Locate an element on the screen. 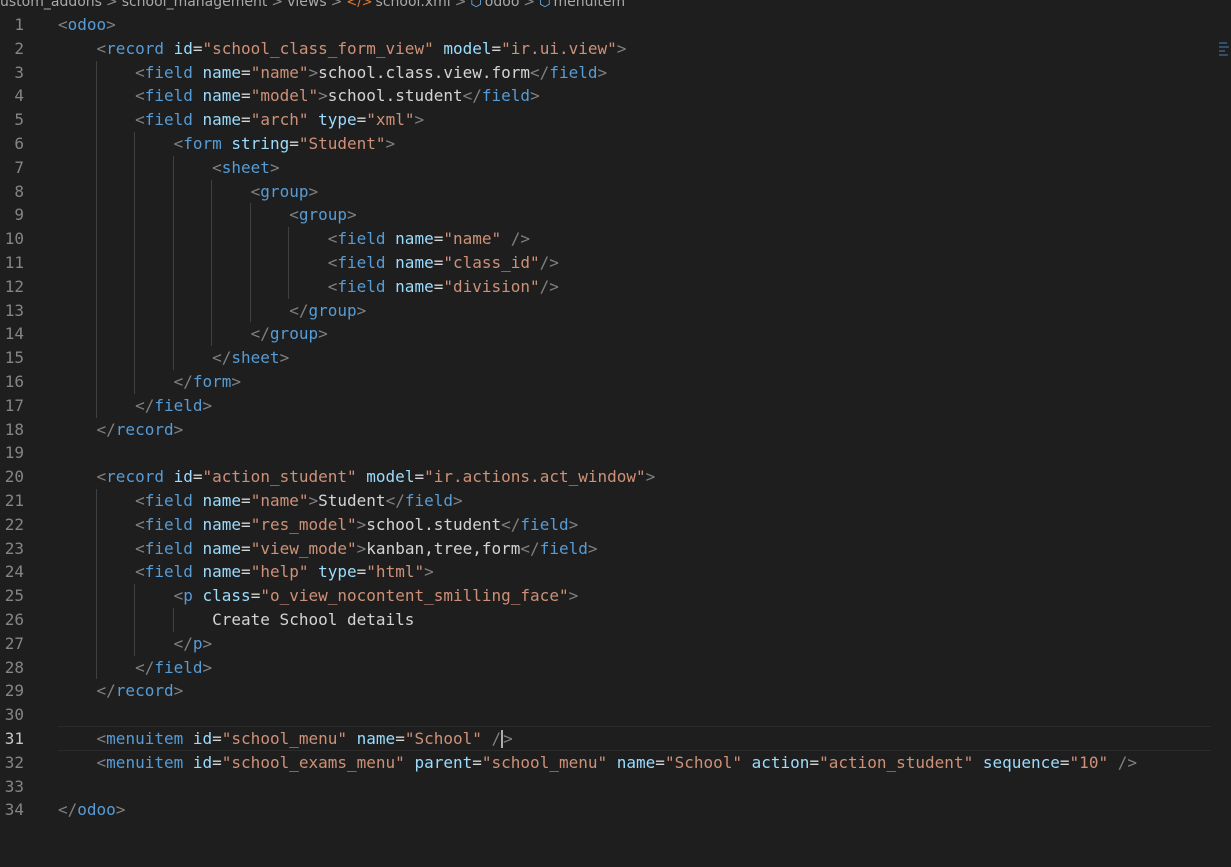 The width and height of the screenshot is (1231, 867). code-token: group is located at coordinates (284, 191).